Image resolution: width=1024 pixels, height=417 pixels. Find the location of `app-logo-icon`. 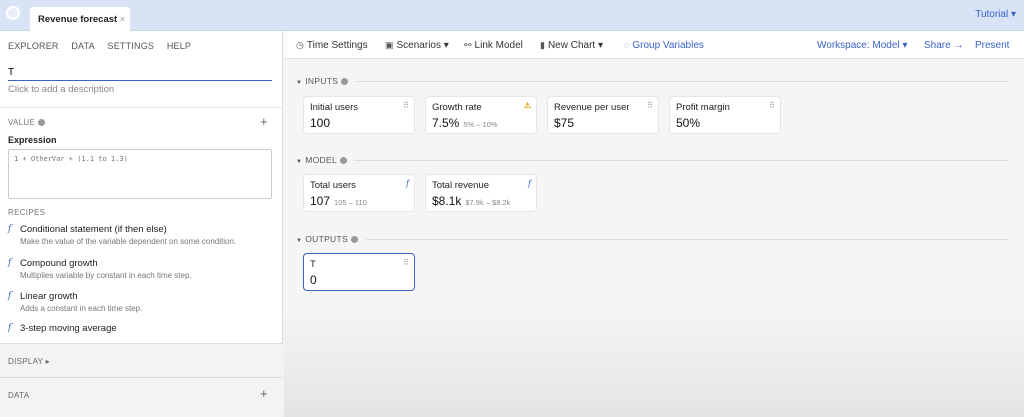

app-logo-icon is located at coordinates (13, 13).